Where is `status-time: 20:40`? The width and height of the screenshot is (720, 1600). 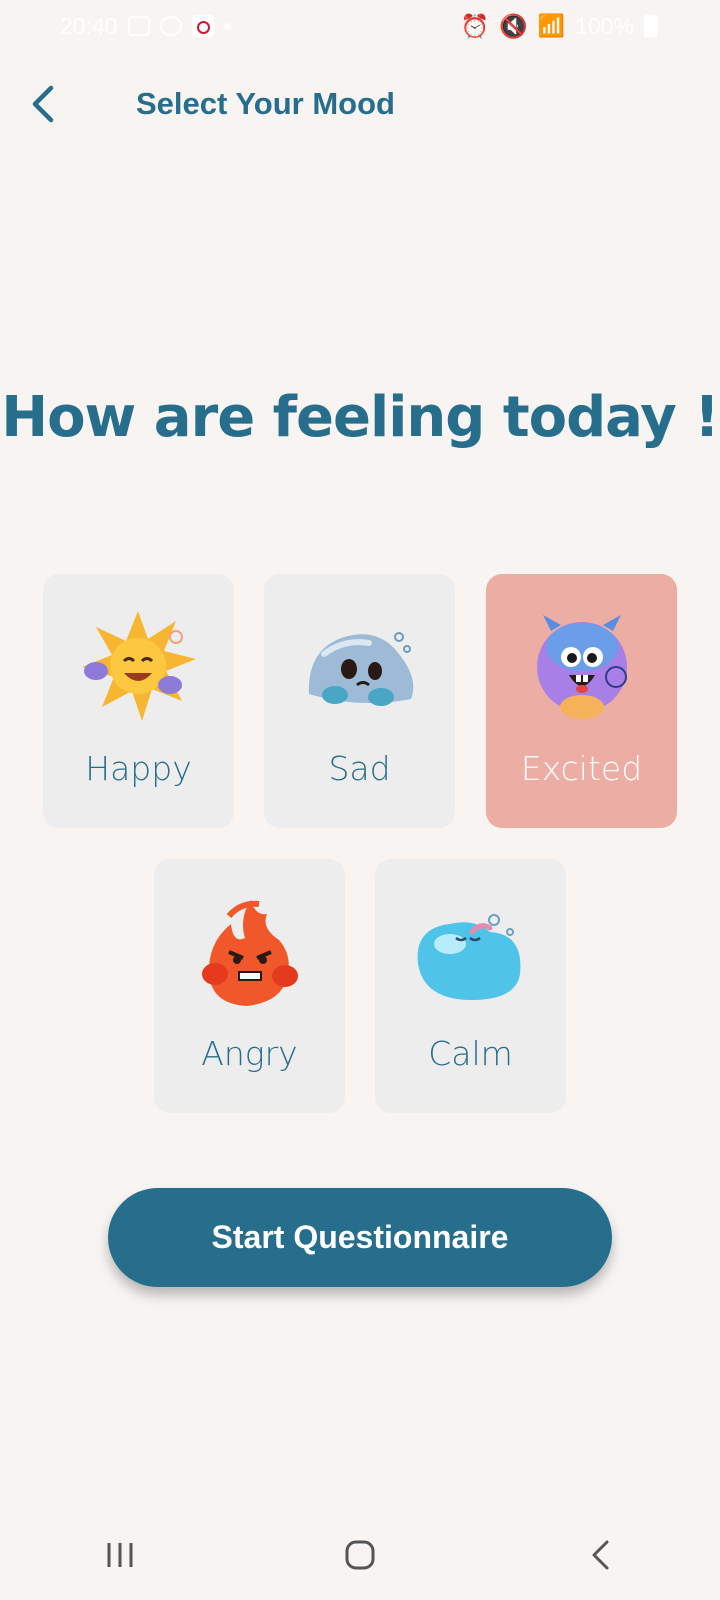 status-time: 20:40 is located at coordinates (89, 25).